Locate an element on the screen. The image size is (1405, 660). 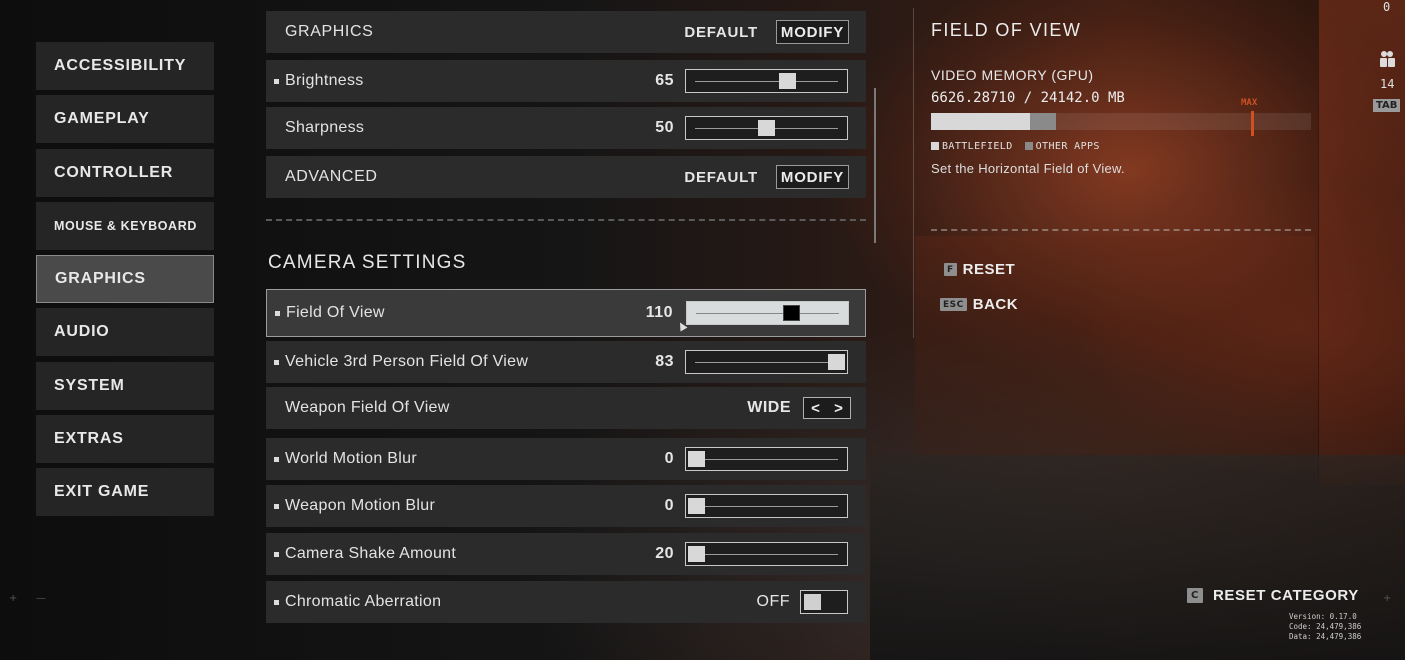
sharpness-slider is located at coordinates (766, 128).